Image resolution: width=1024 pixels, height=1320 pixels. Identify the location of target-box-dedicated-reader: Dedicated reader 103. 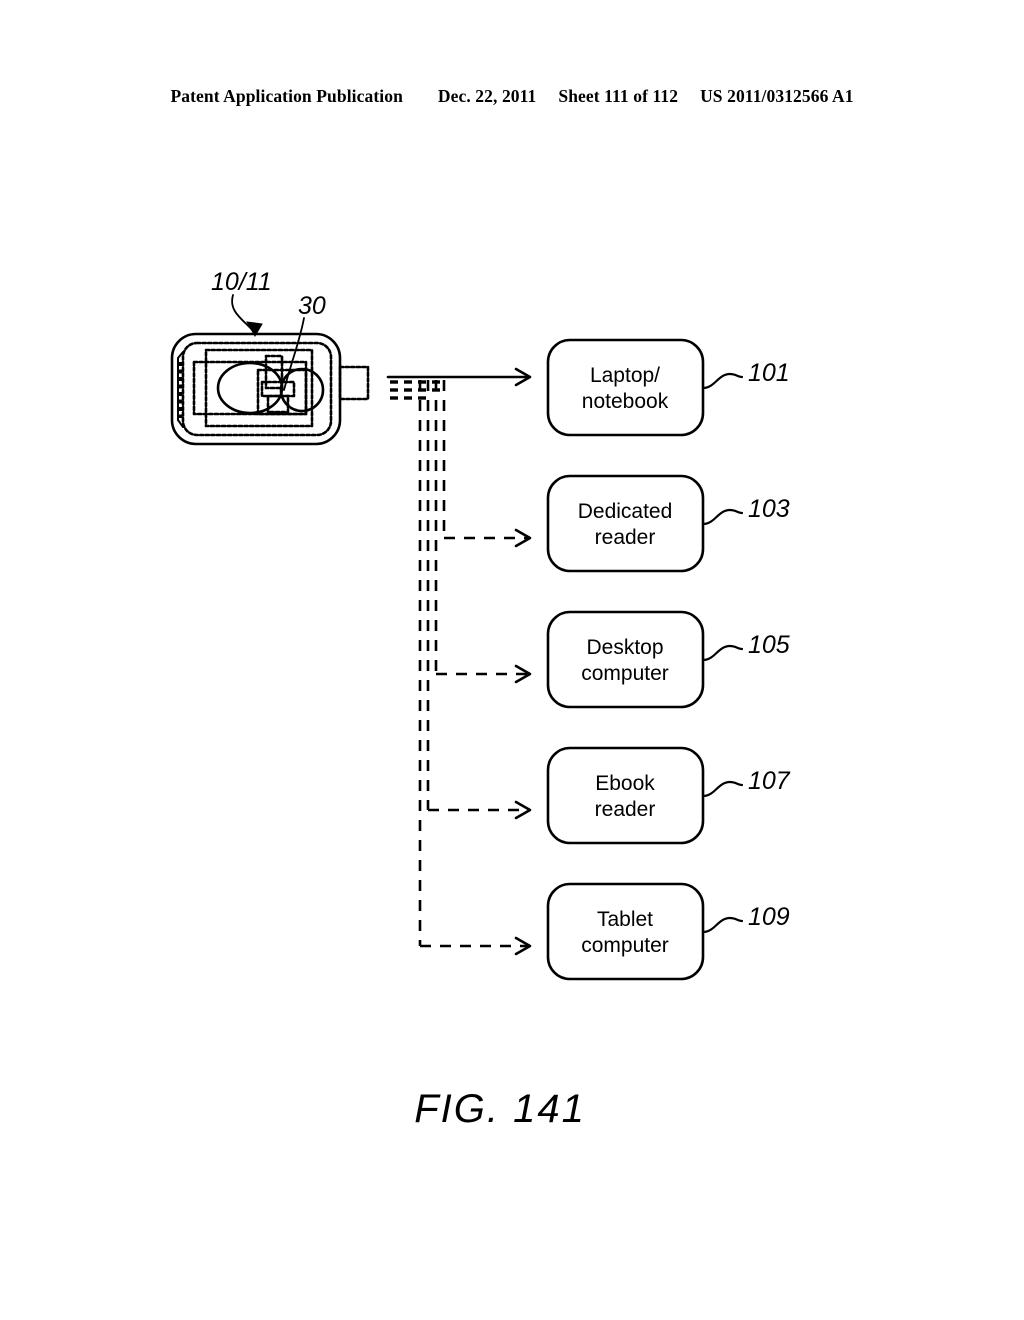
(668, 523).